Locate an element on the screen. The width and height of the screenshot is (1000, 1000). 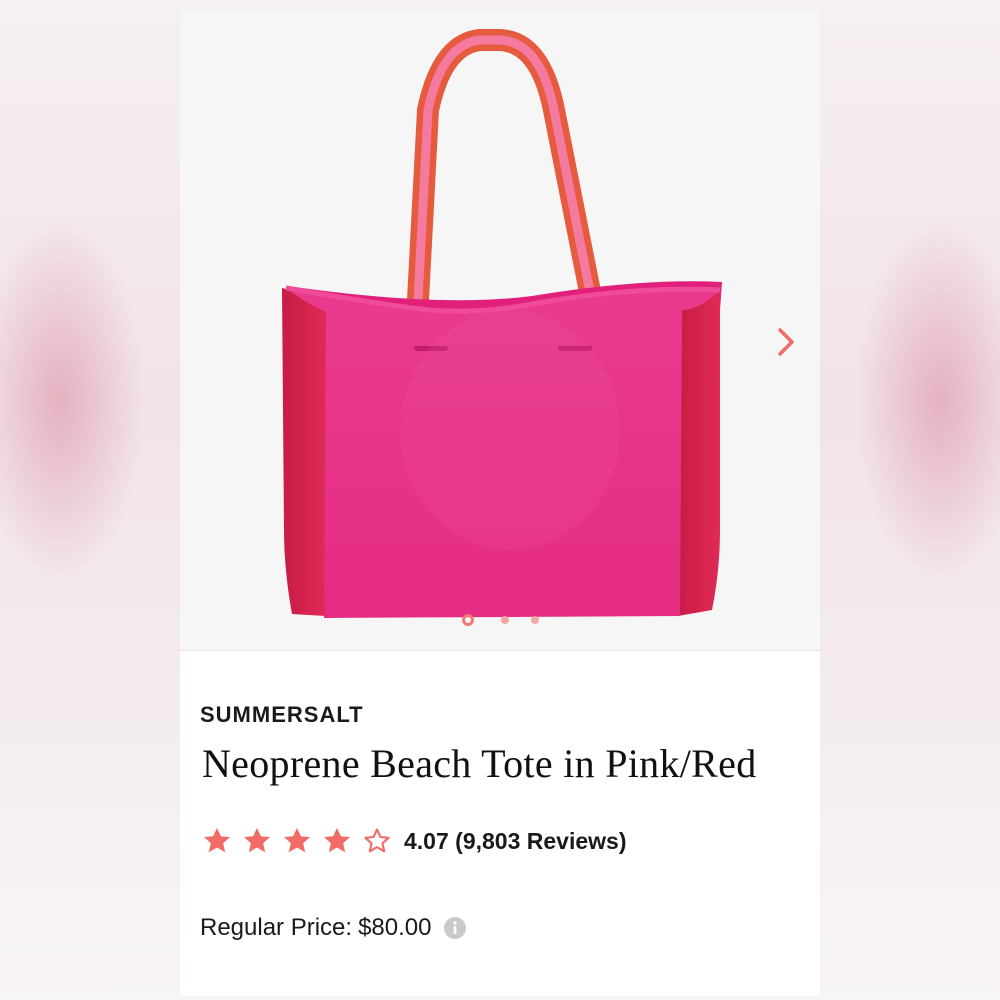
brand-name: SUMMERSALT is located at coordinates (282, 715).